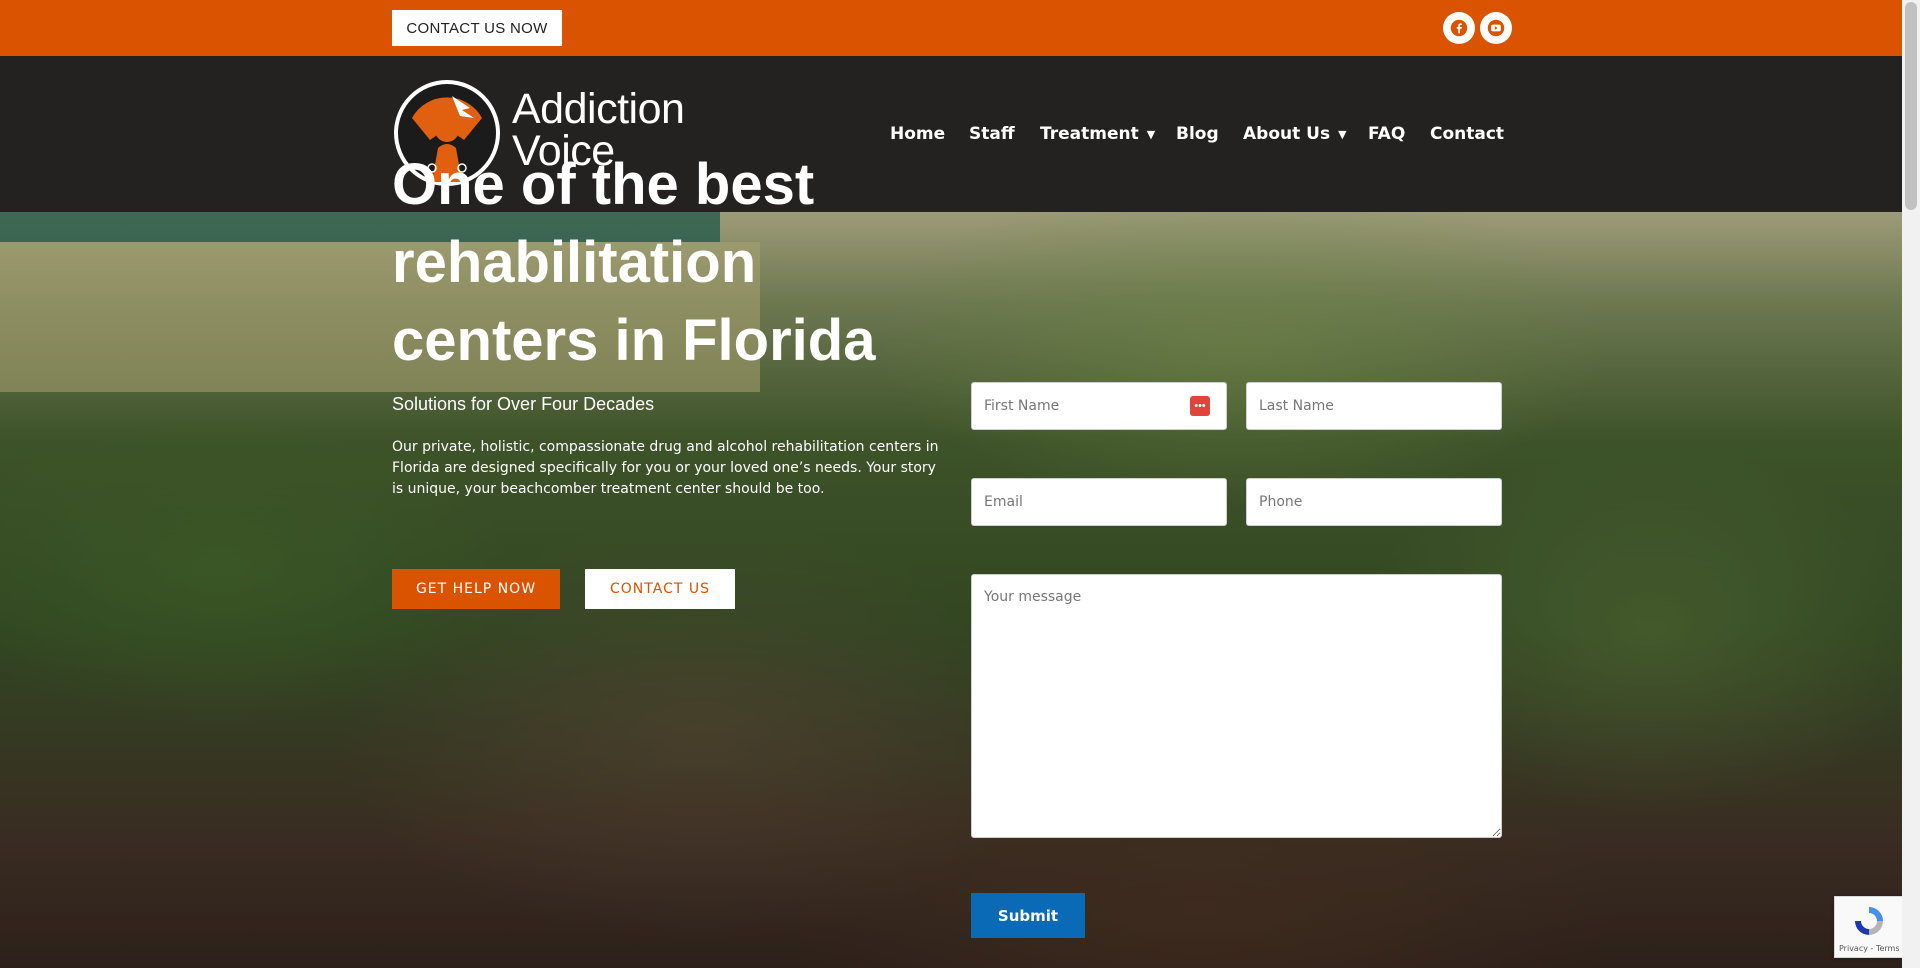  Describe the element at coordinates (1869, 921) in the screenshot. I see `recaptcha-icon` at that location.